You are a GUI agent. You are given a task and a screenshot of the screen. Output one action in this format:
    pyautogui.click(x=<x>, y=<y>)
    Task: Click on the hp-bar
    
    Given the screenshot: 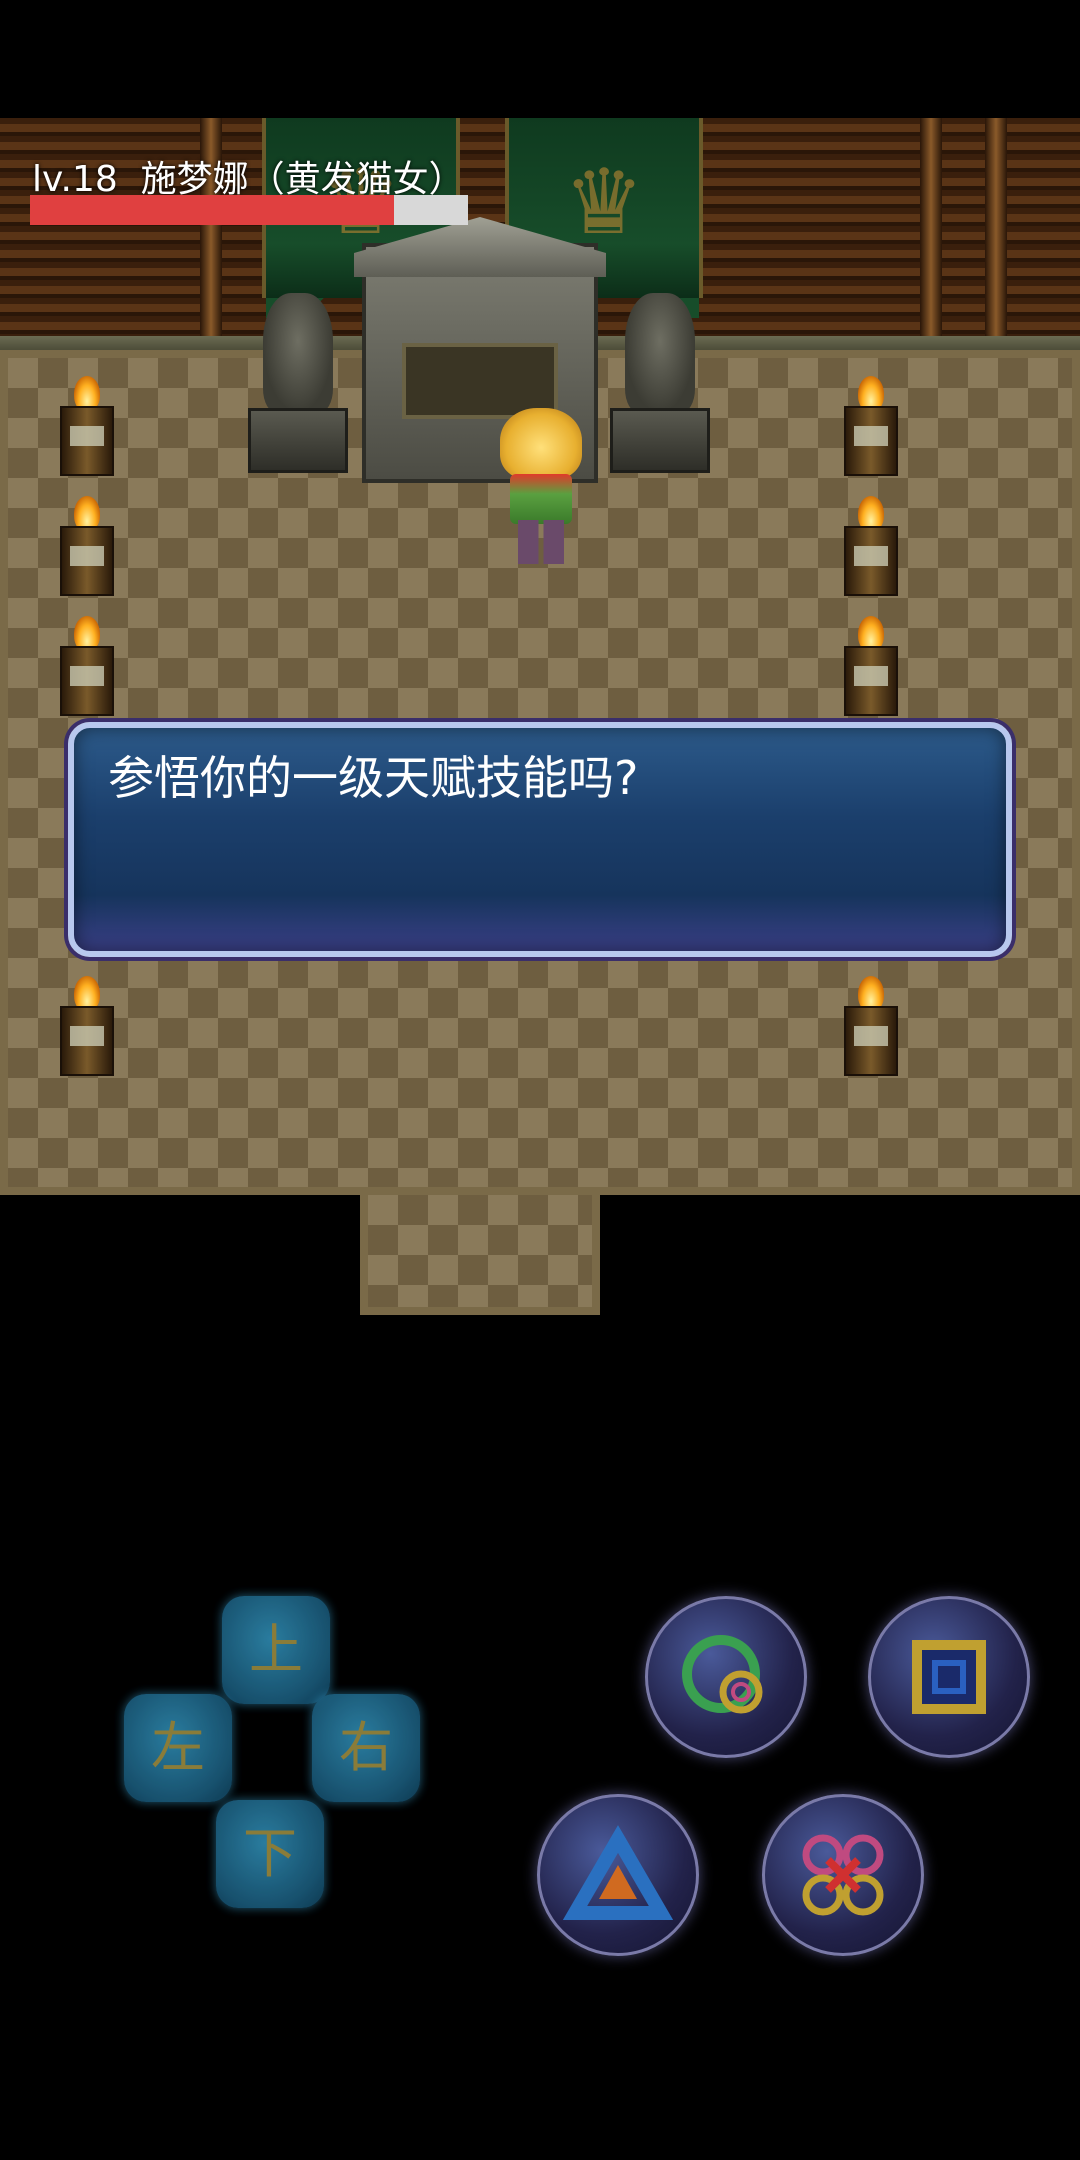 What is the action you would take?
    pyautogui.click(x=249, y=210)
    